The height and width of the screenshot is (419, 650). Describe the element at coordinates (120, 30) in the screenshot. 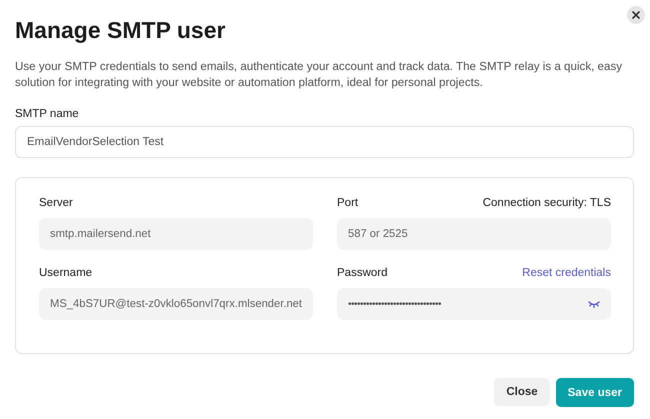

I see `dialog-title: Manage SMTP user` at that location.